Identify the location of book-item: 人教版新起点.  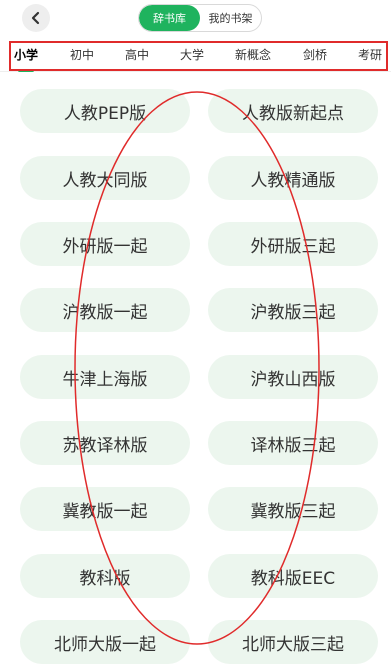
(293, 111).